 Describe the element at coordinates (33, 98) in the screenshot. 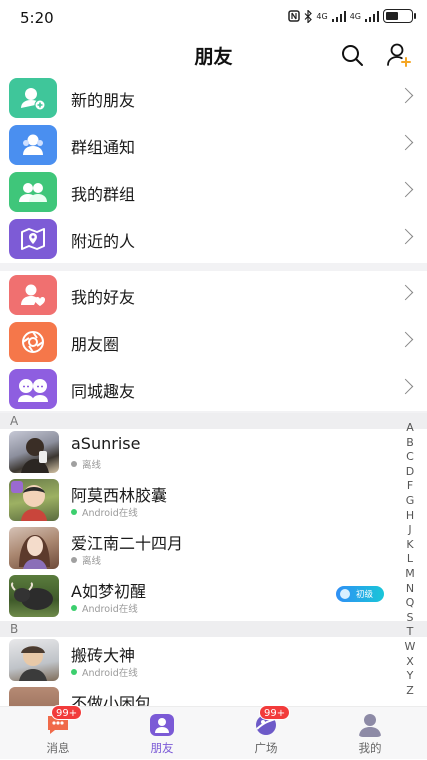

I see `new-friend-icon` at that location.